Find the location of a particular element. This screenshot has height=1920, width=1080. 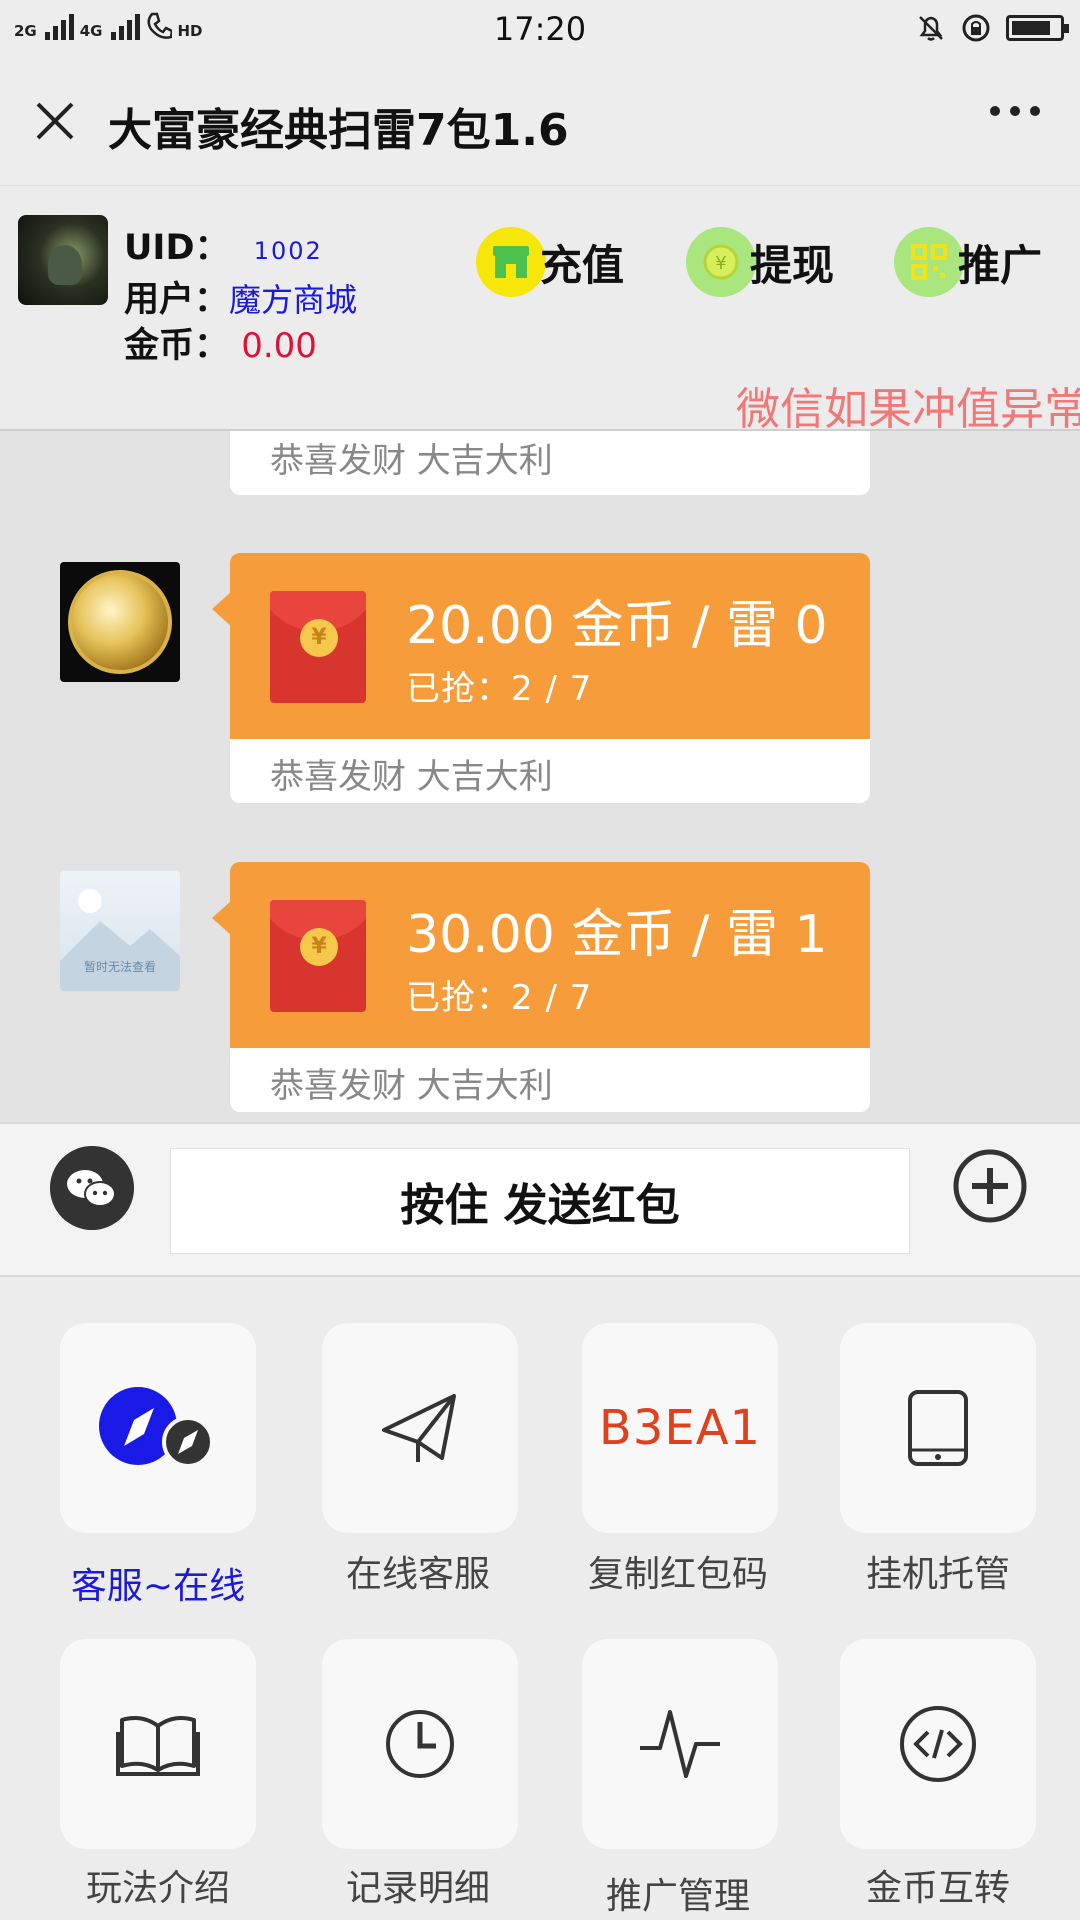

coin-transfer-label: 金币互转 is located at coordinates (937, 1888).